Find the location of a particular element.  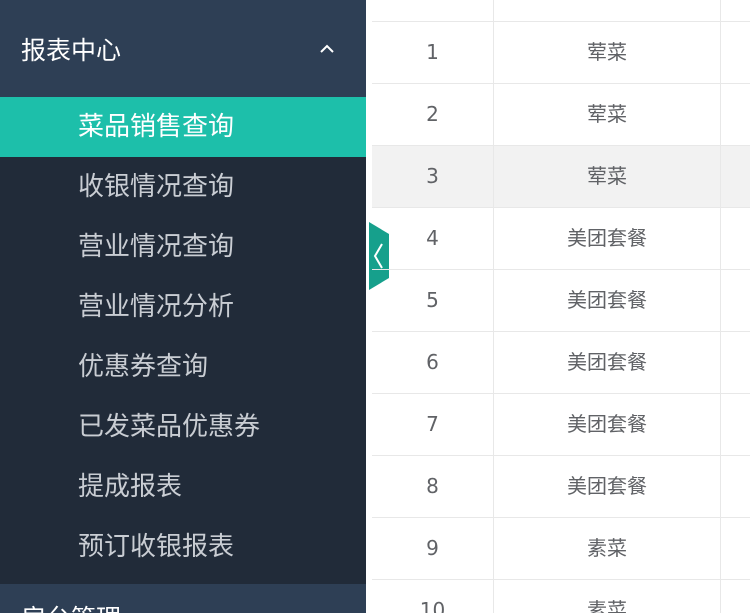

menu-section-room-management: 房台管理 is located at coordinates (183, 598).